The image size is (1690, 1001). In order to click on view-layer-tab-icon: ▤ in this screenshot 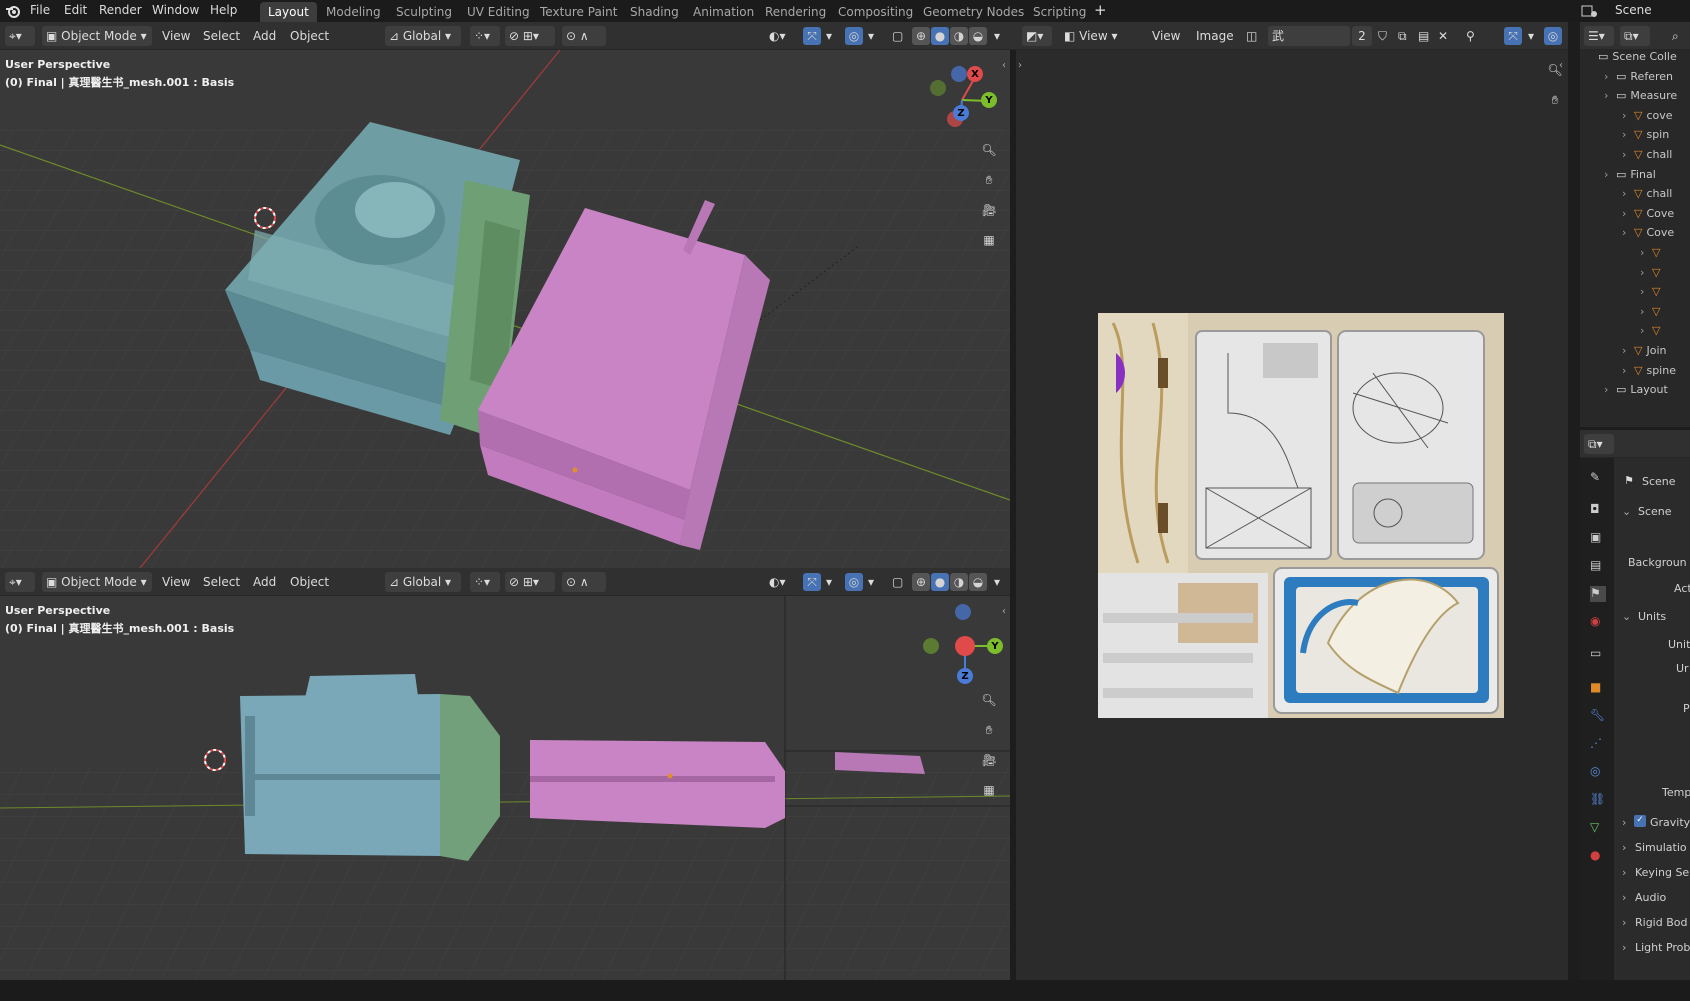, I will do `click(1598, 566)`.